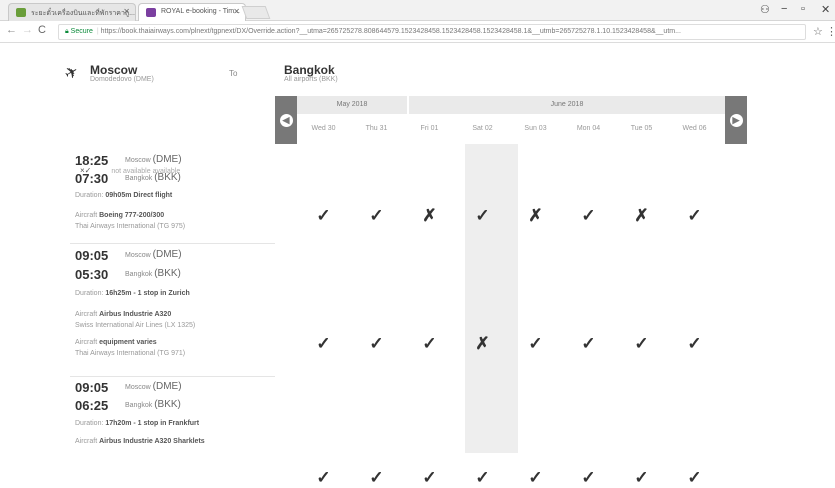 This screenshot has height=488, width=835. I want to click on chevron-left-icon: ◀, so click(286, 120).